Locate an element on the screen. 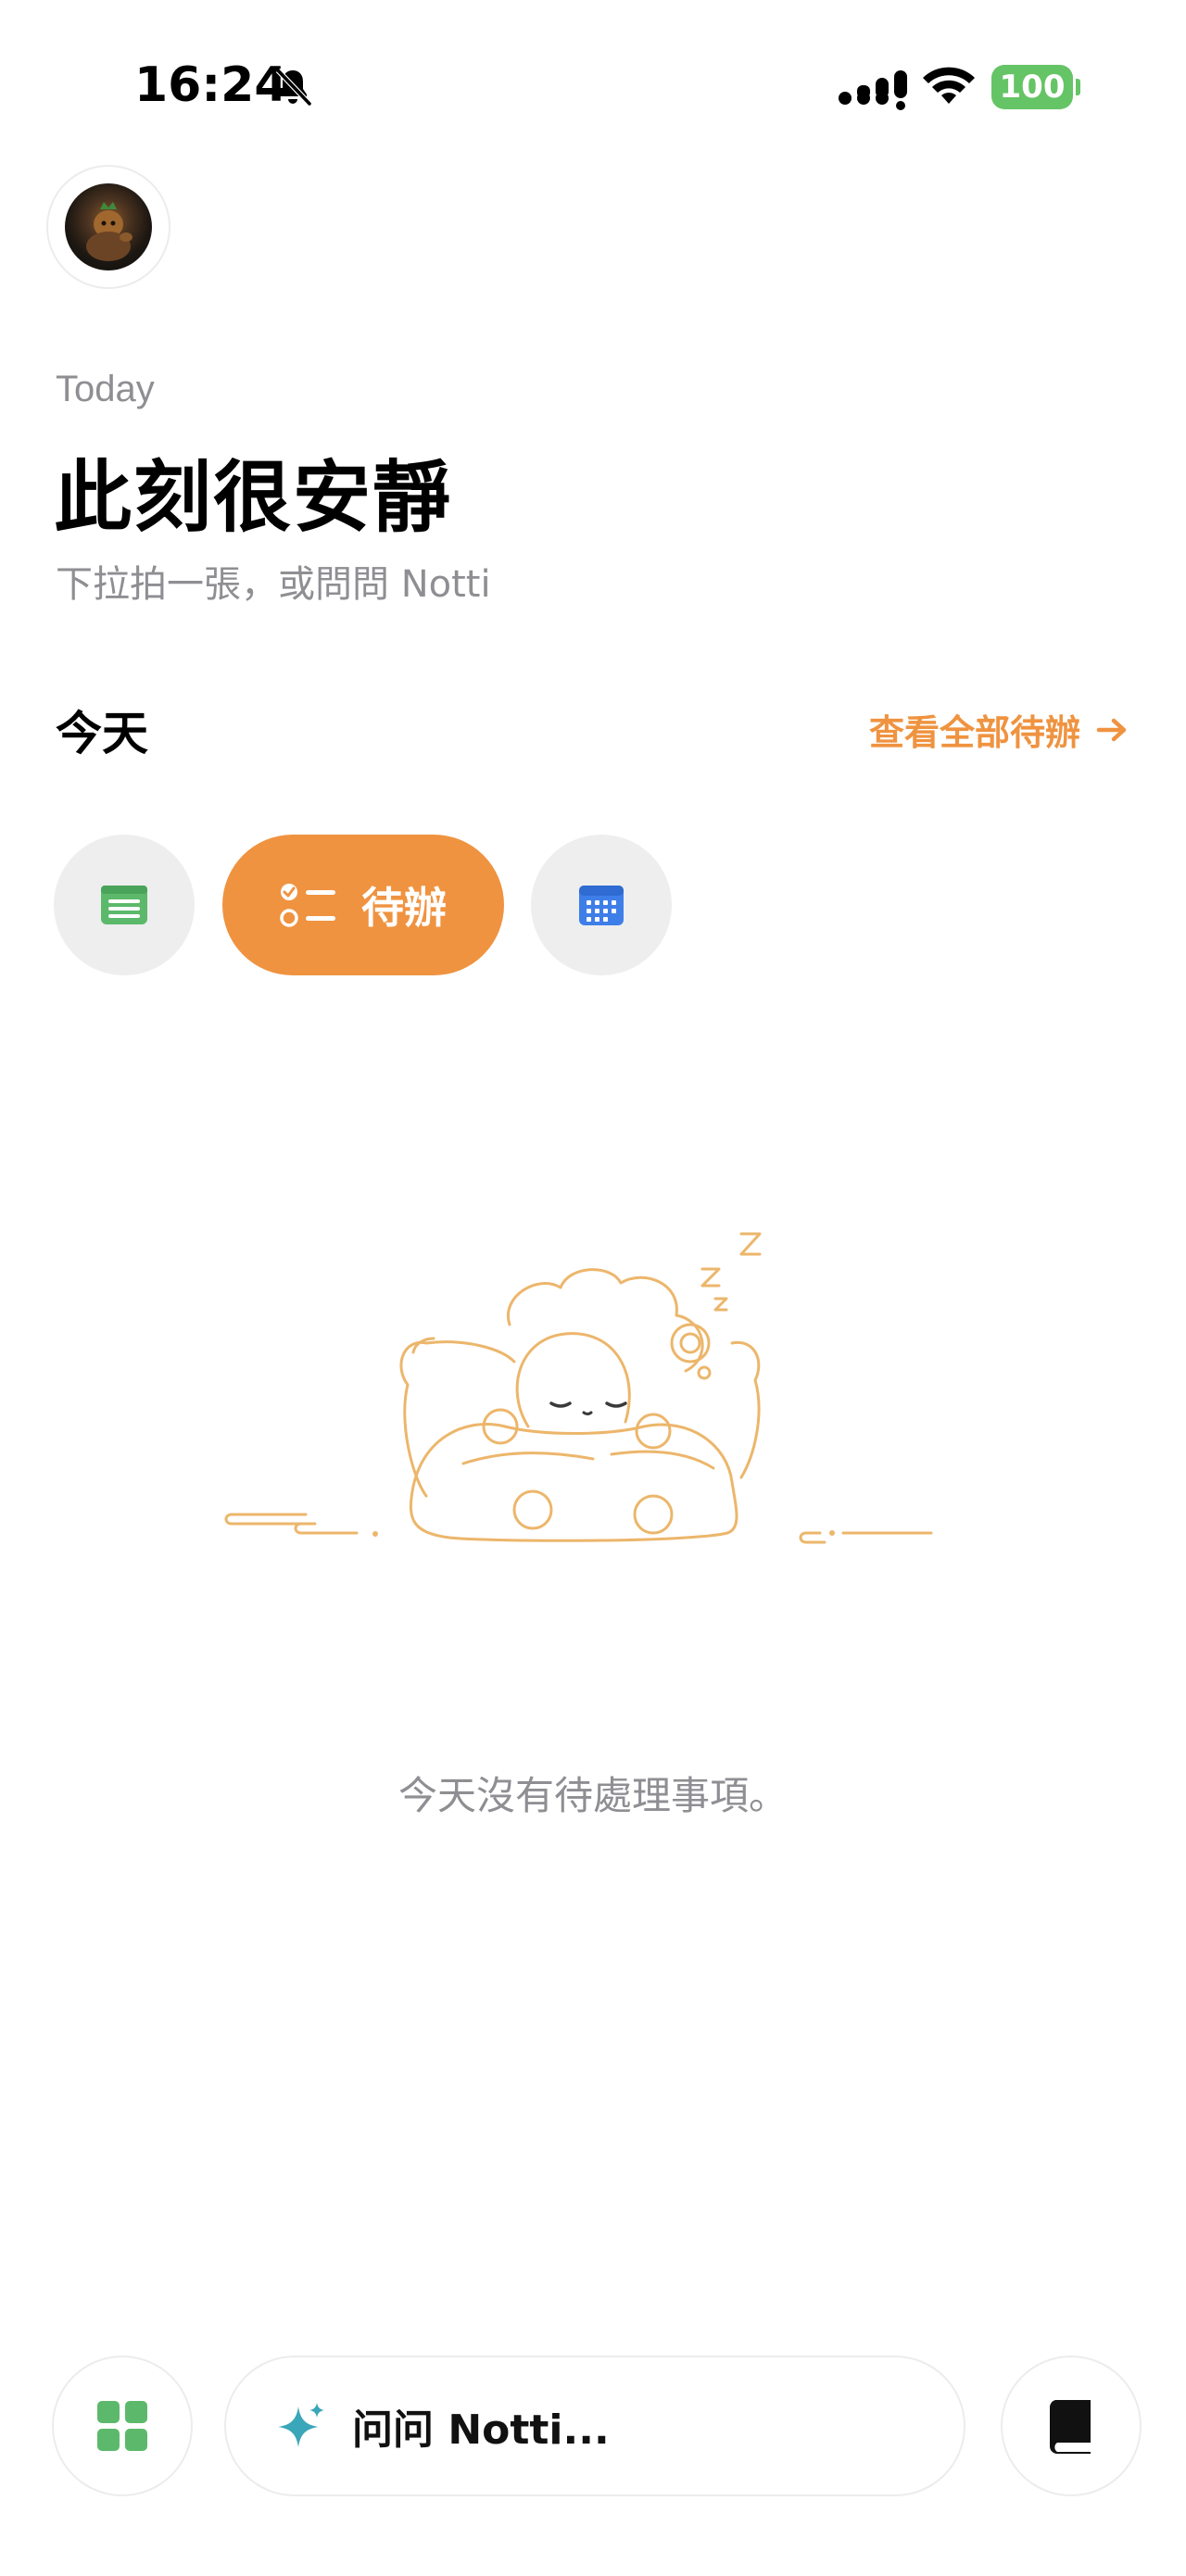  sparkle-icon is located at coordinates (301, 2425).